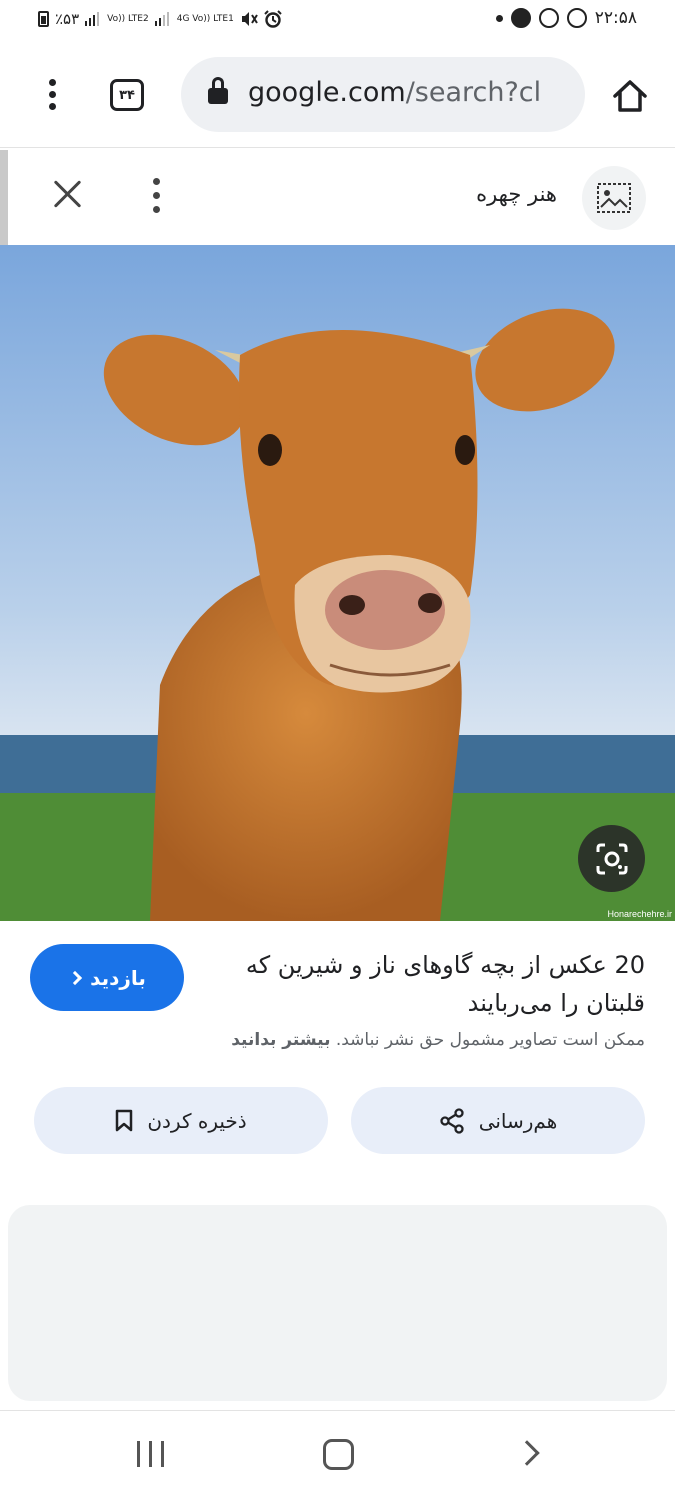 The height and width of the screenshot is (1500, 675). I want to click on alarm-icon, so click(273, 19).